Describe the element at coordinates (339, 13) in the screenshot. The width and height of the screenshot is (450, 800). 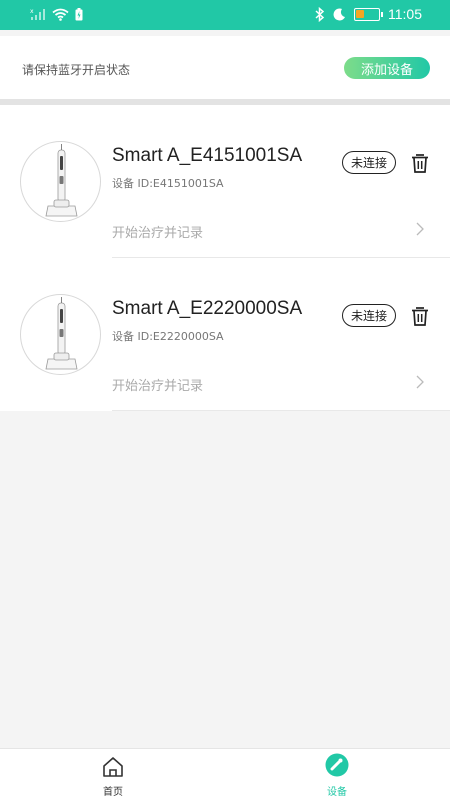
I see `moon-icon` at that location.